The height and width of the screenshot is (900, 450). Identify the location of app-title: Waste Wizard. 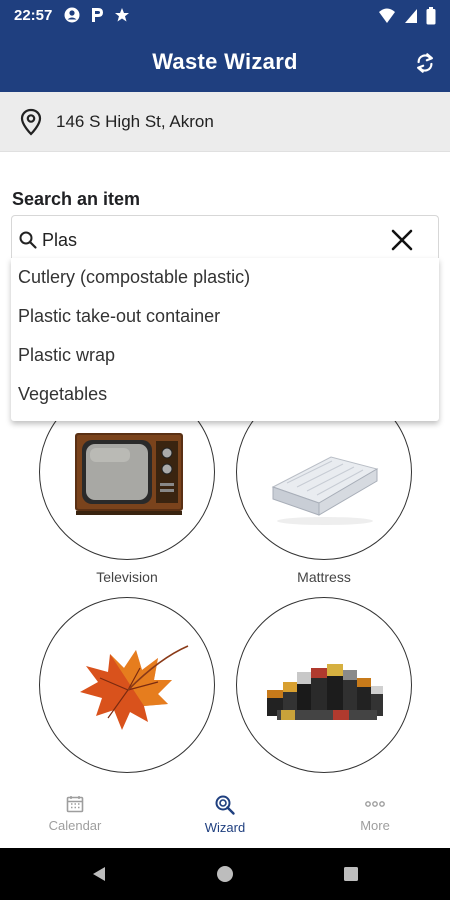
(225, 61).